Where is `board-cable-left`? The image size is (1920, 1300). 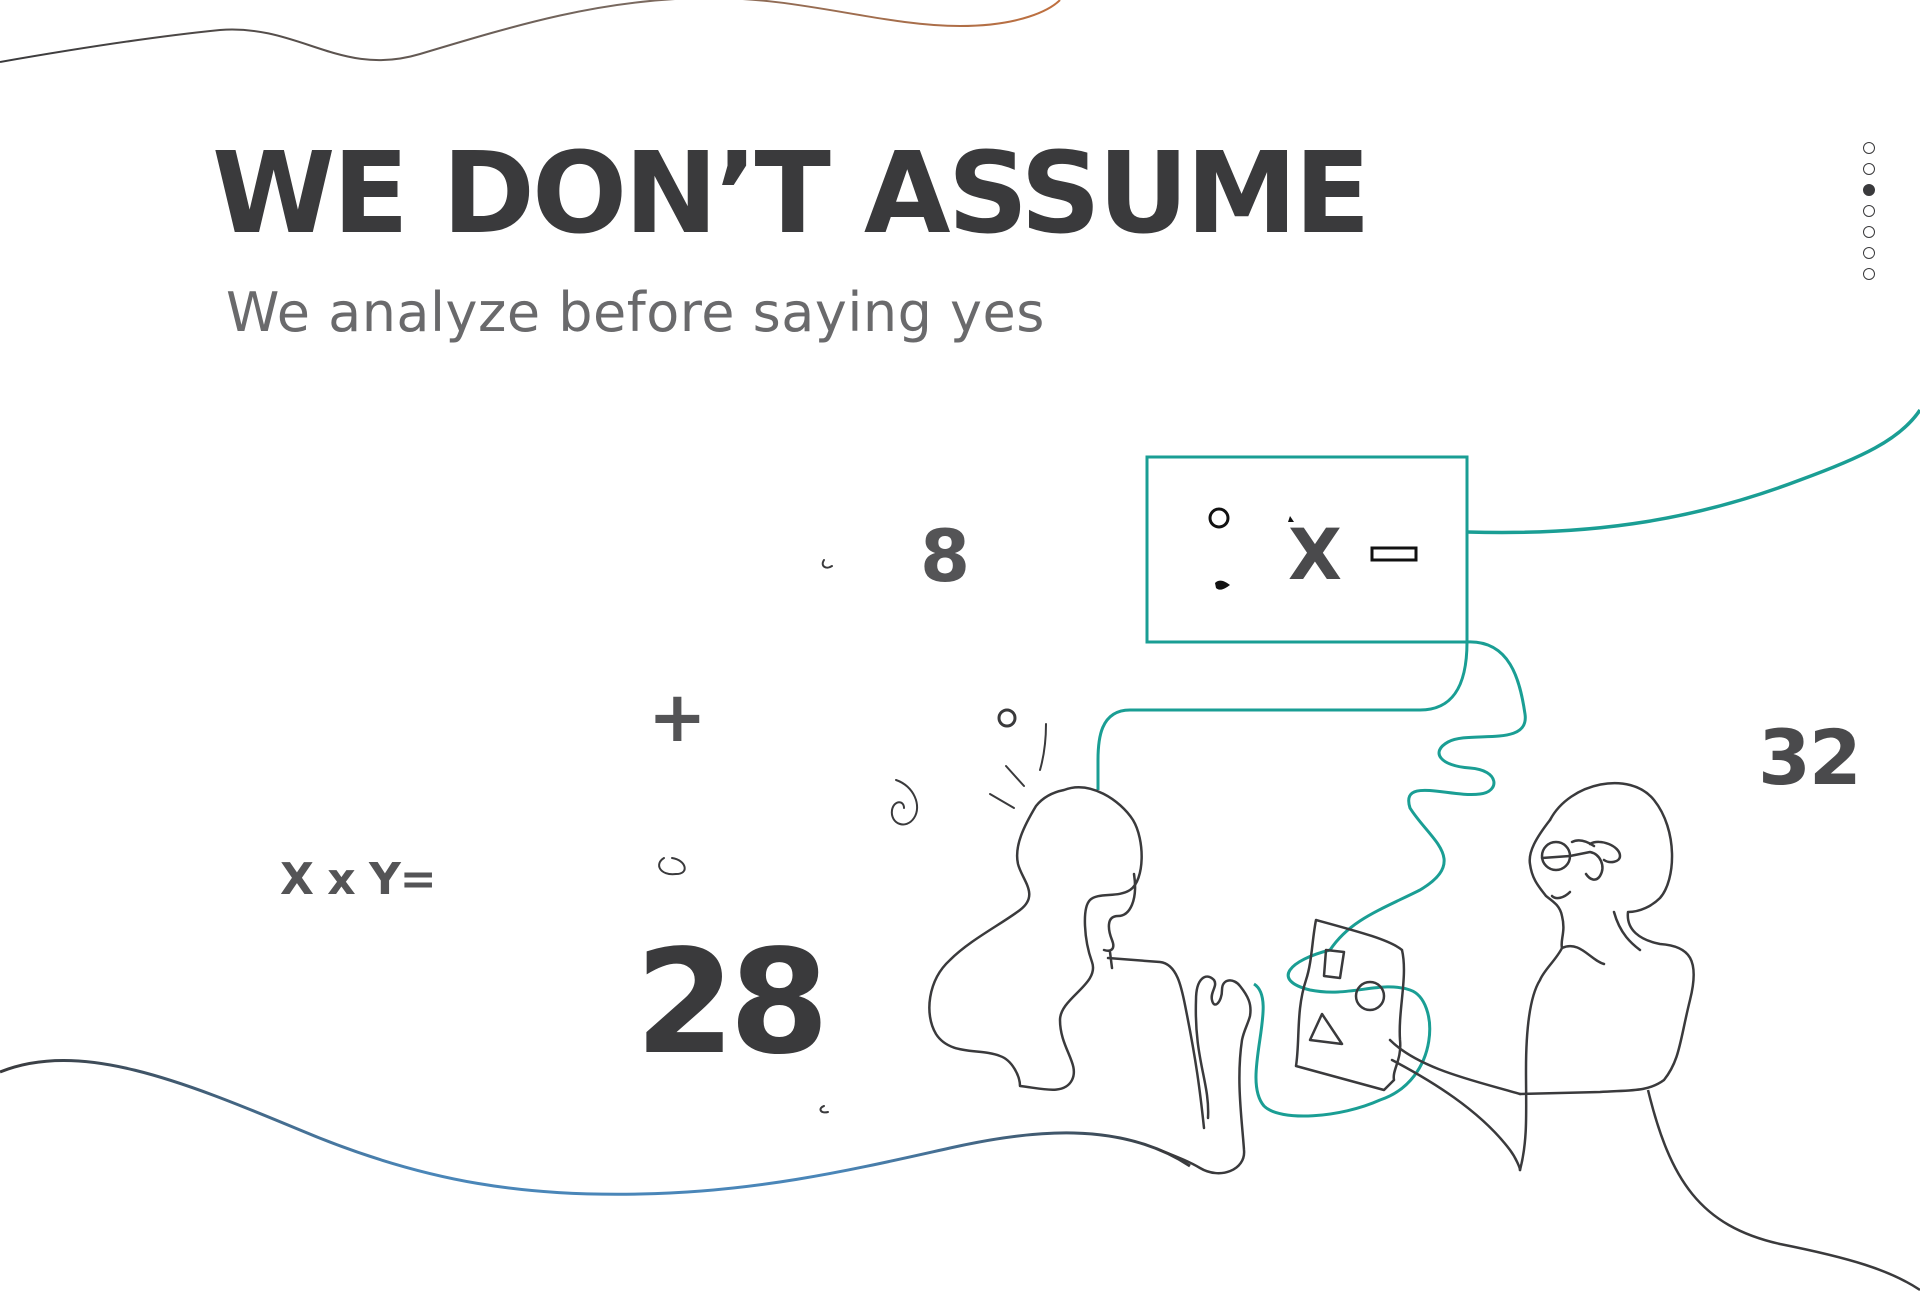 board-cable-left is located at coordinates (1282, 715).